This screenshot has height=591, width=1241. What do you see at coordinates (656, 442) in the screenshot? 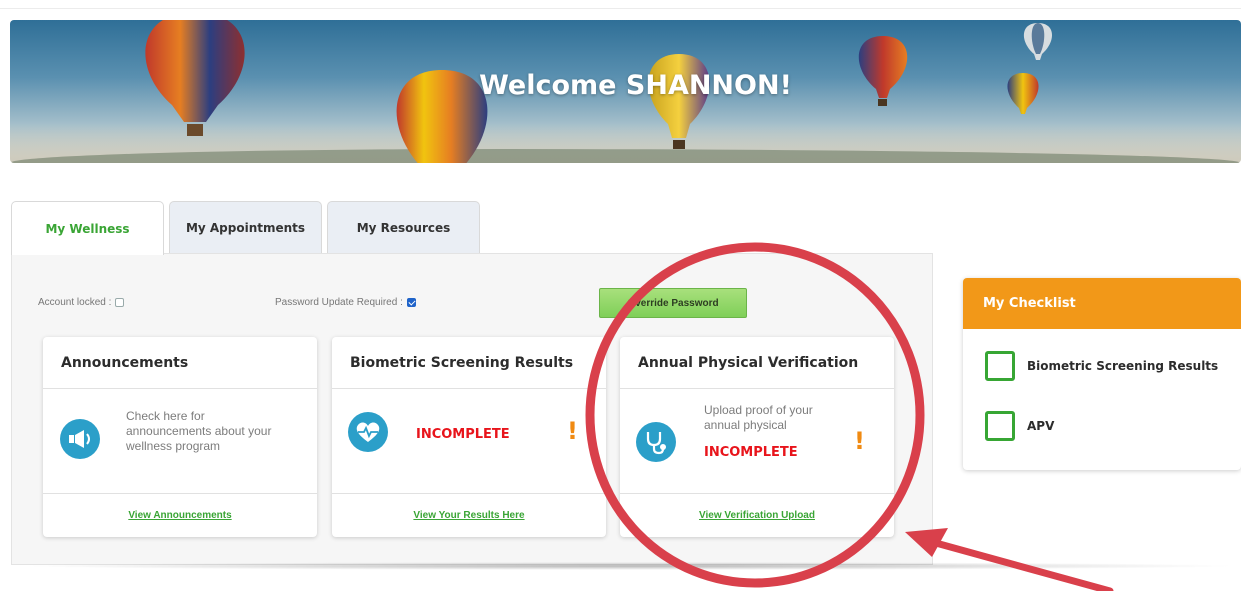
I see `stethoscope-icon` at bounding box center [656, 442].